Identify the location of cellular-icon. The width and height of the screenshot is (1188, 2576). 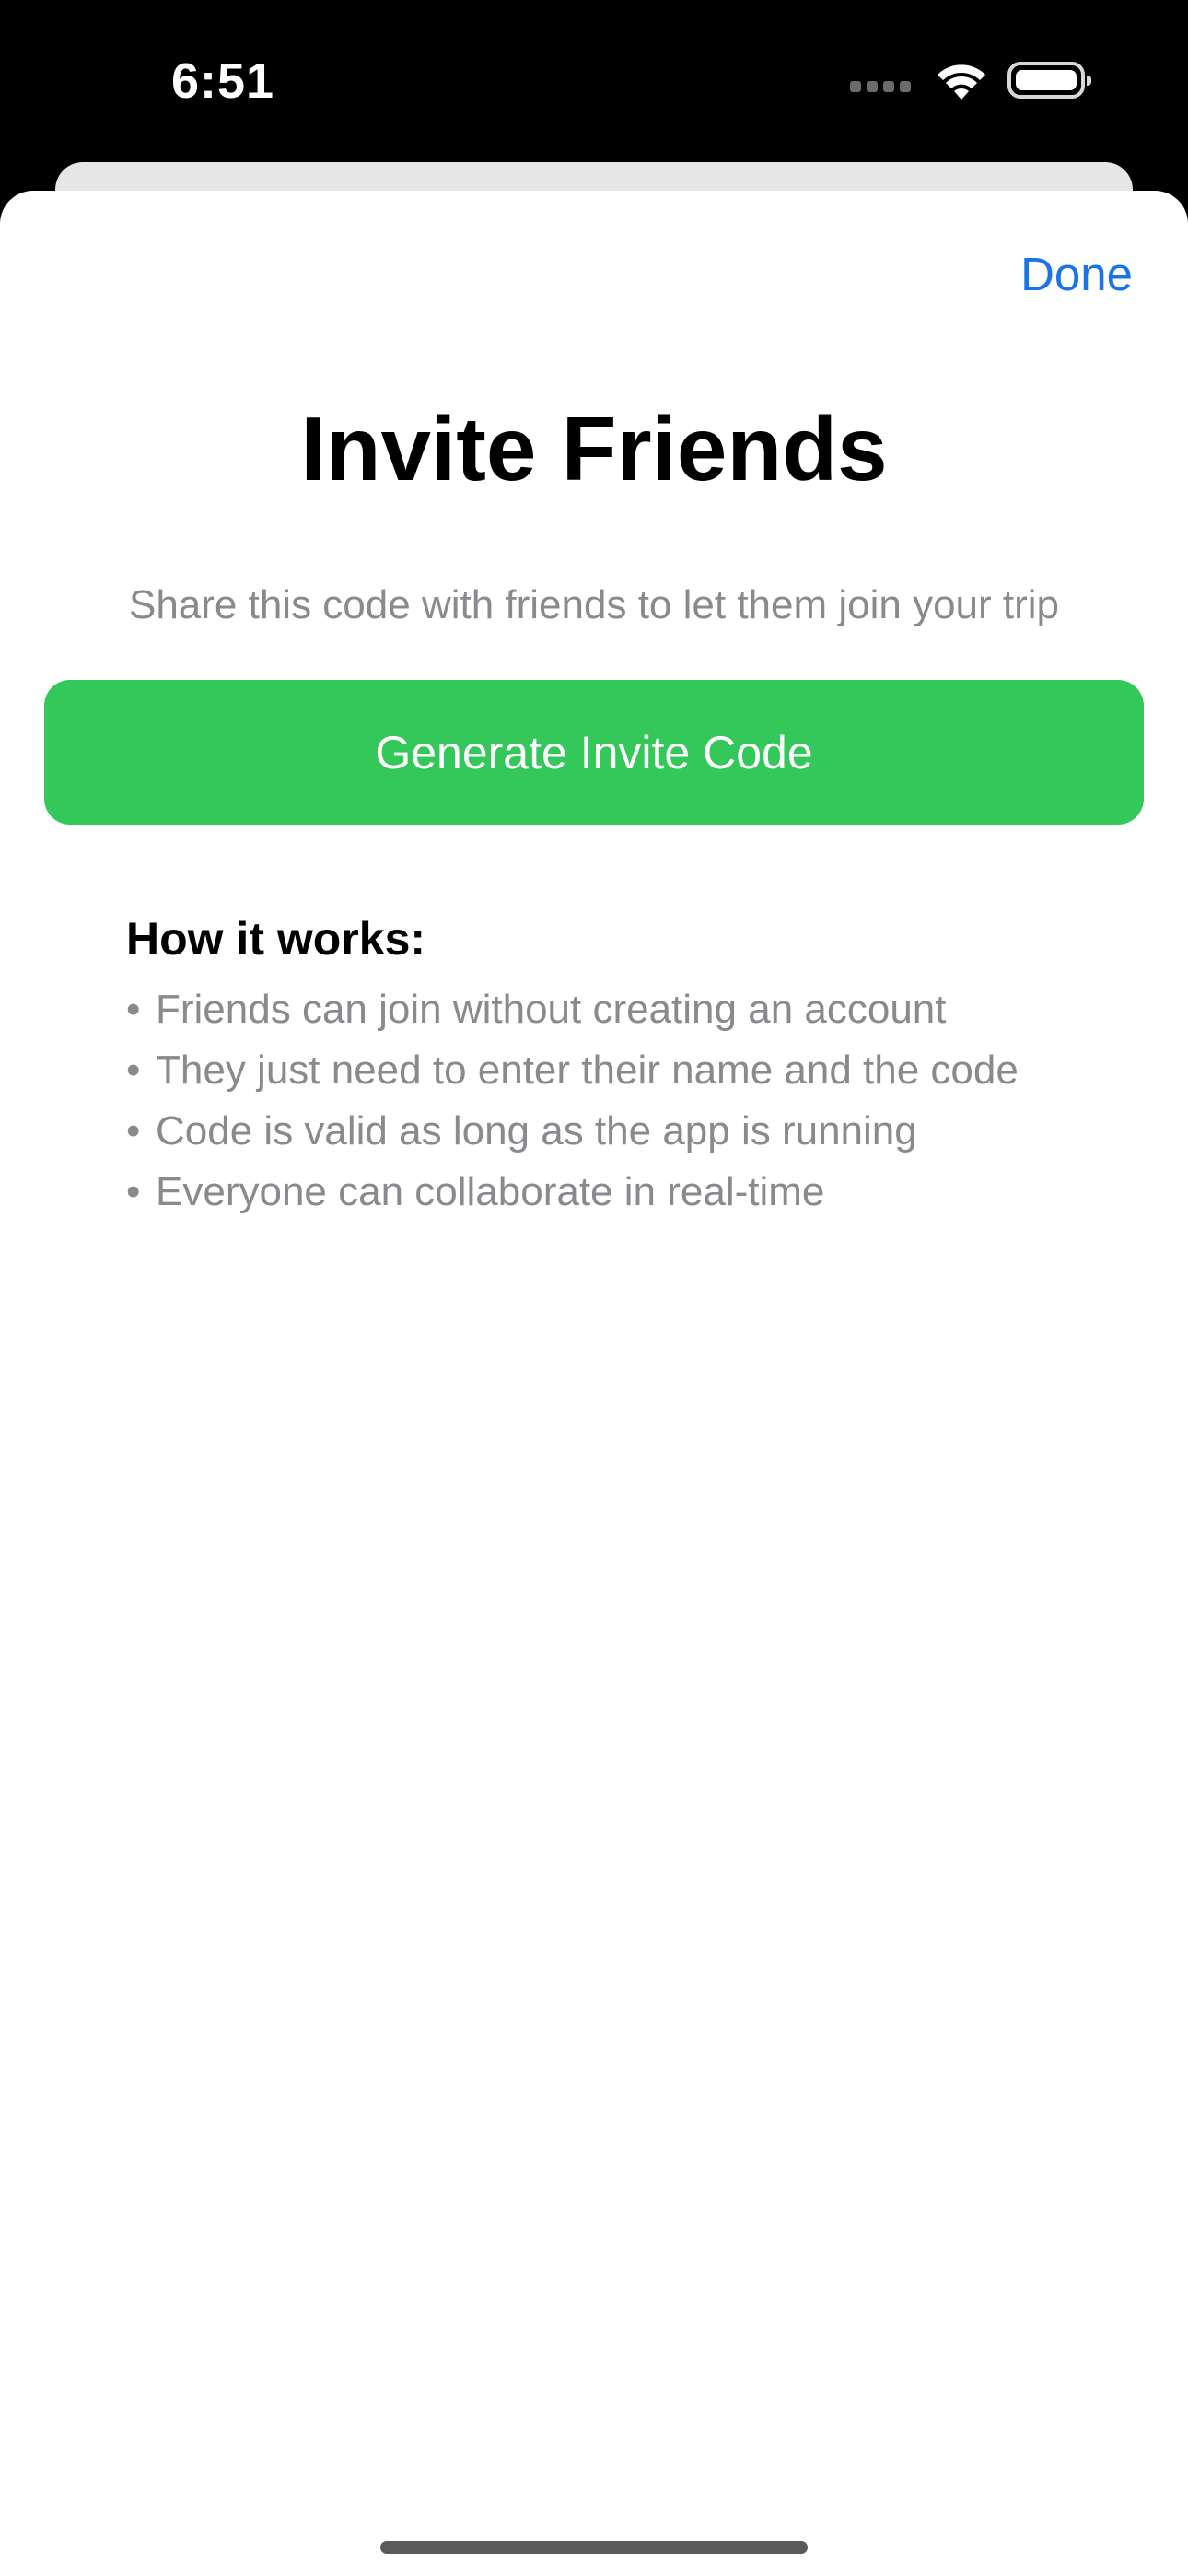
(880, 80).